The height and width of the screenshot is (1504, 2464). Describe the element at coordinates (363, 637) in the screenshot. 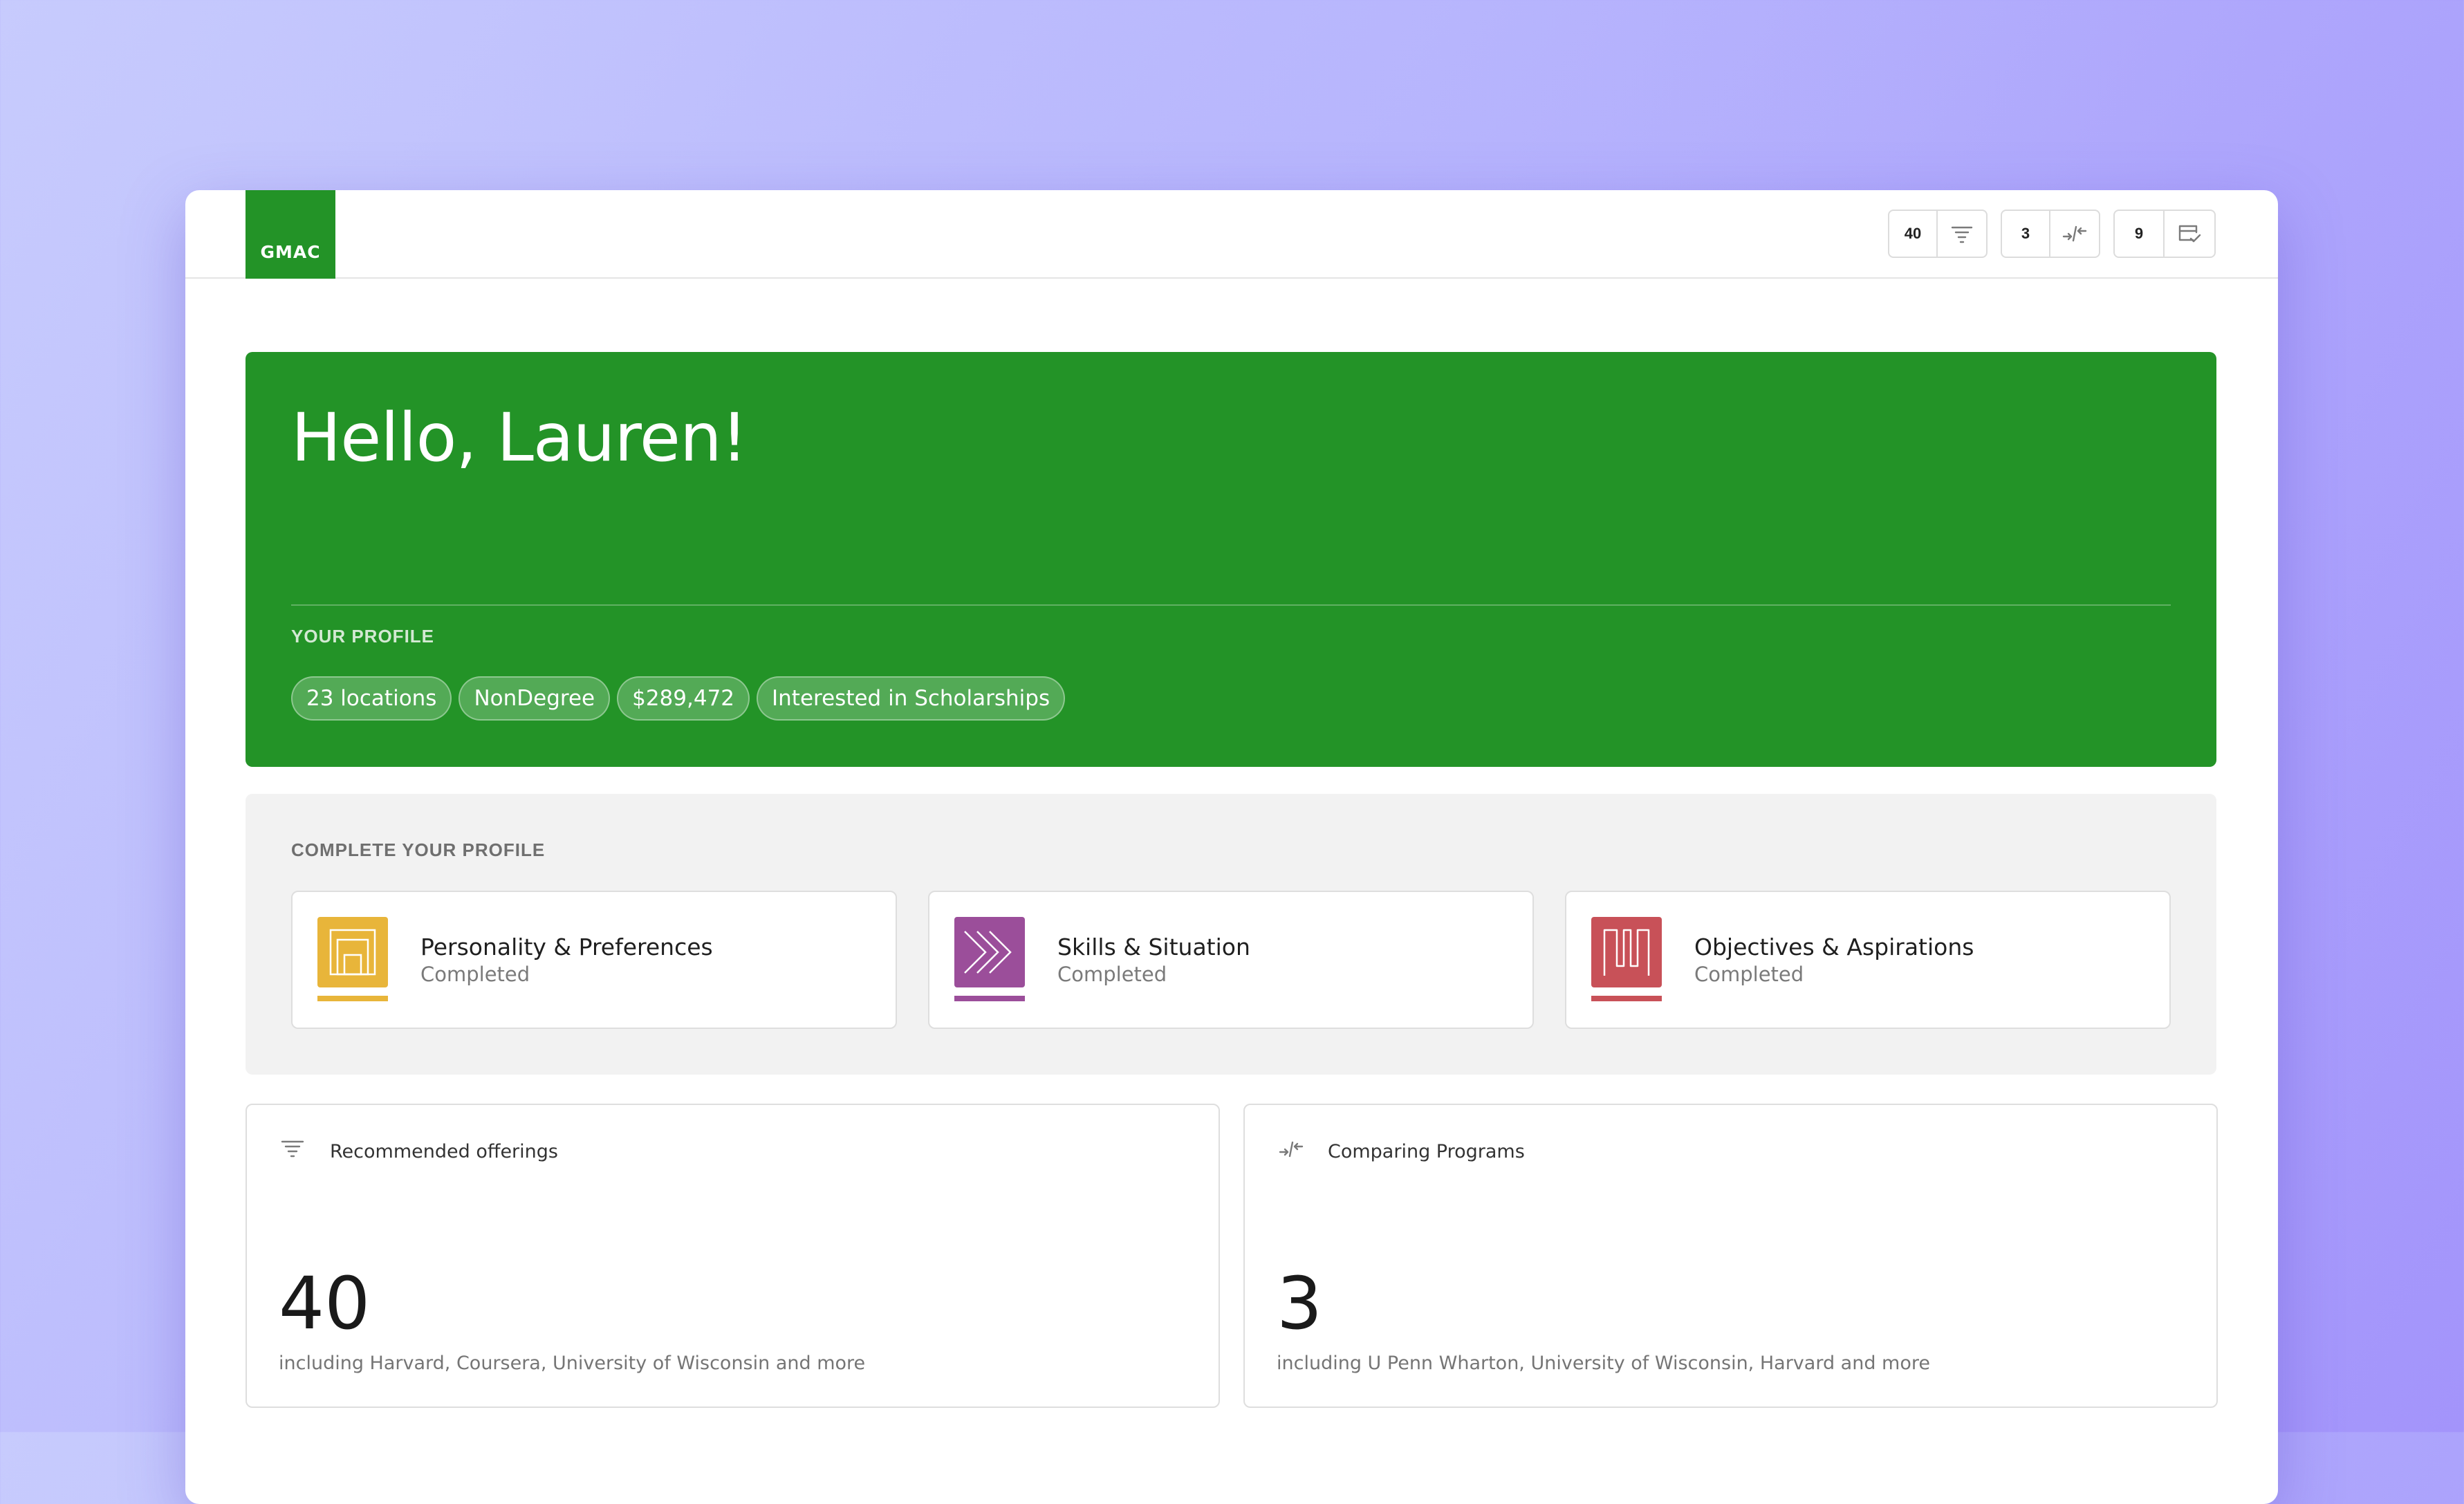

I see `your-profile-label: YOUR PROFILE` at that location.